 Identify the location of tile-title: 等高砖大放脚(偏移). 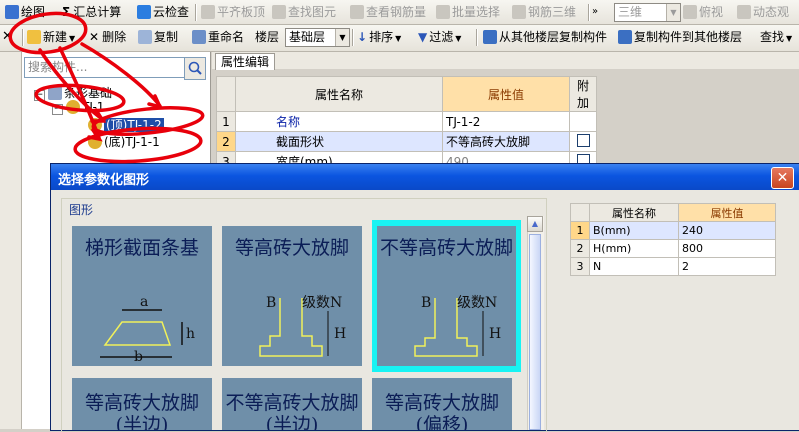
(441, 411).